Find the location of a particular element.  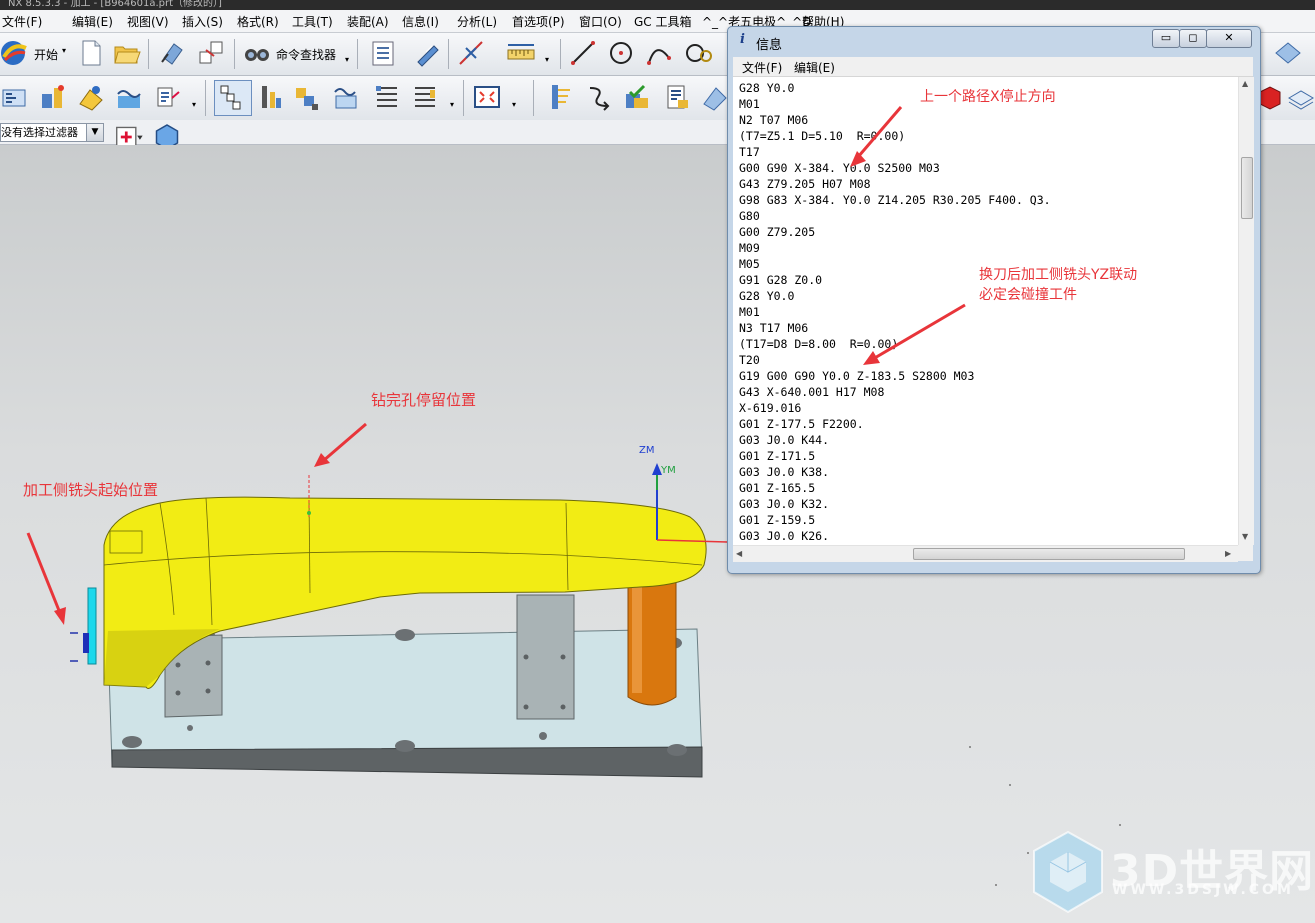

menu-format: 格式(R) is located at coordinates (258, 21).